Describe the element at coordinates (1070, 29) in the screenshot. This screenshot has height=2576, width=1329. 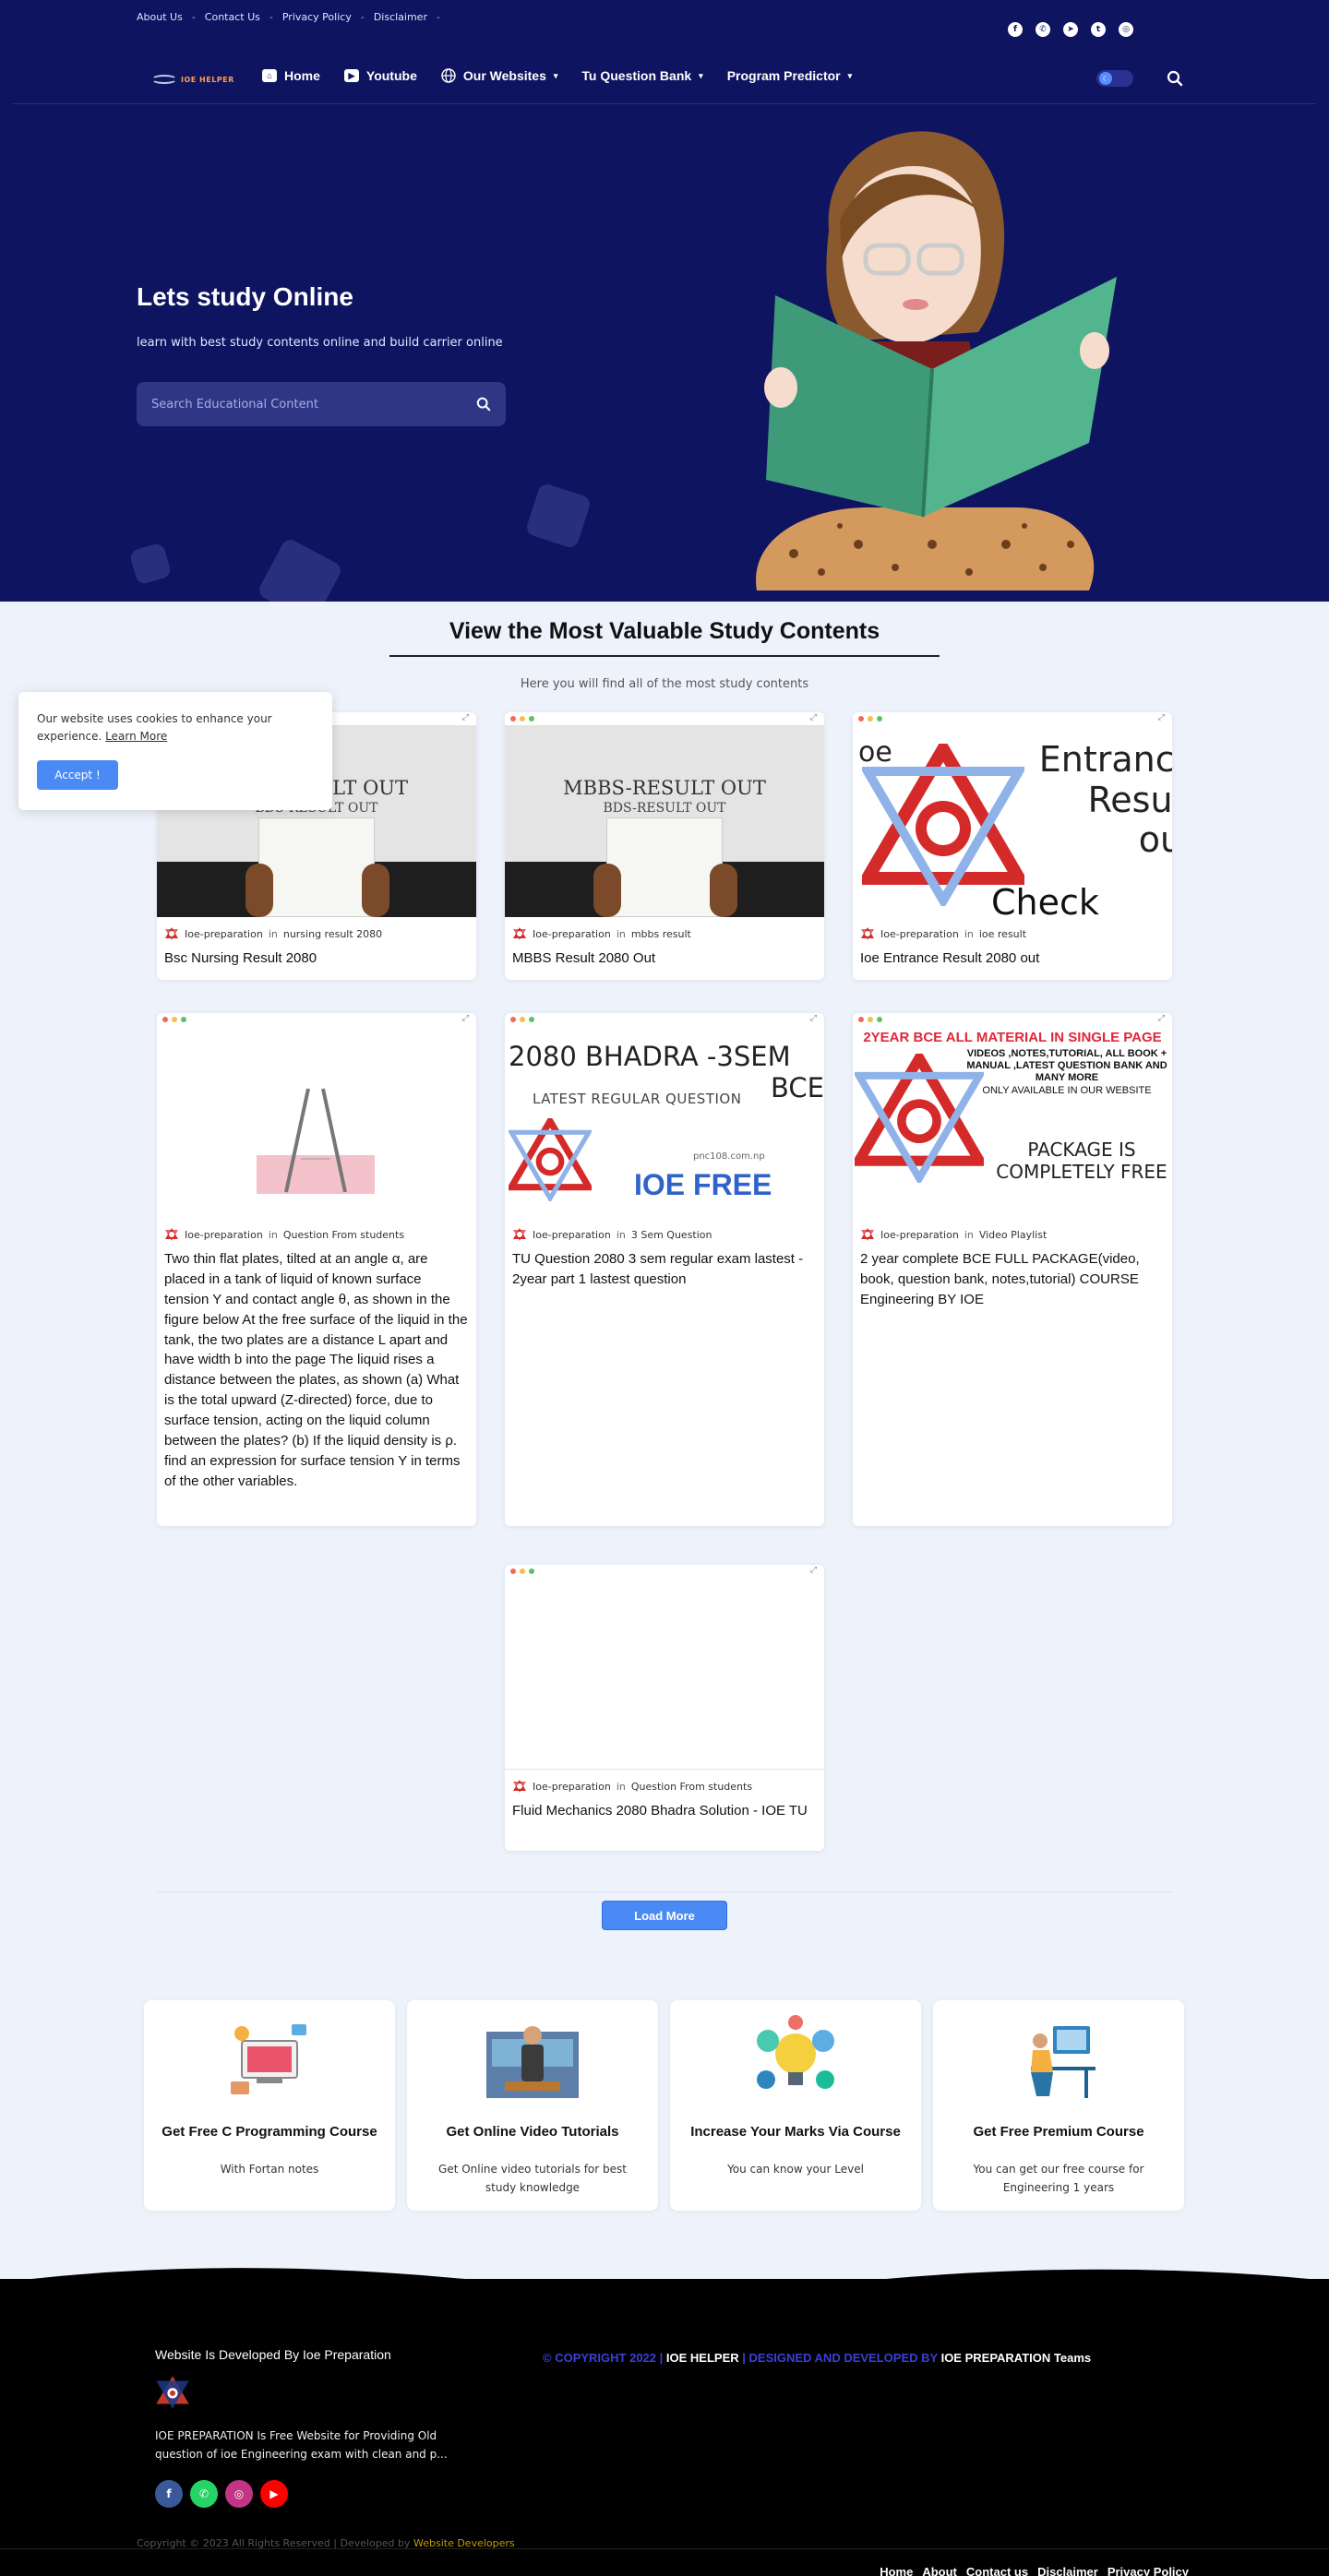
I see `telegram-icon: ➤` at that location.